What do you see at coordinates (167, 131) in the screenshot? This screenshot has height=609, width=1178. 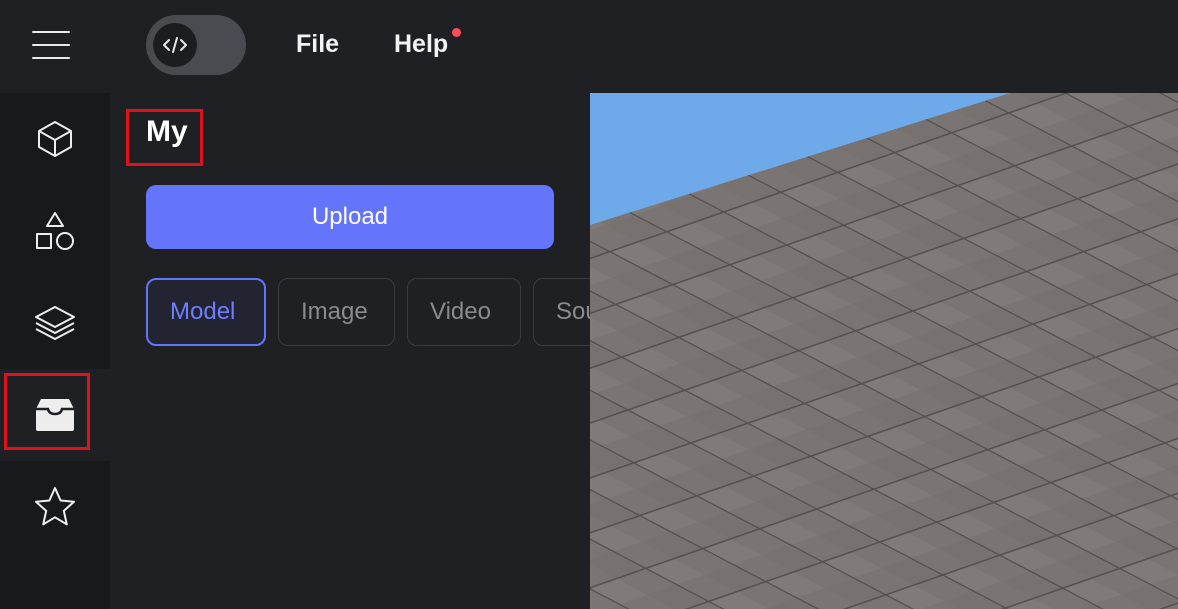 I see `panel-title: My` at bounding box center [167, 131].